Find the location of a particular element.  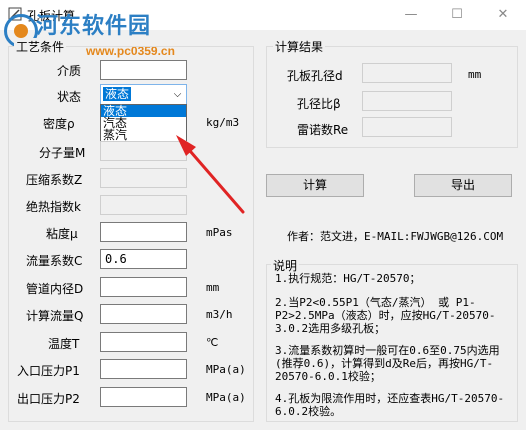

temp-input is located at coordinates (143, 342).